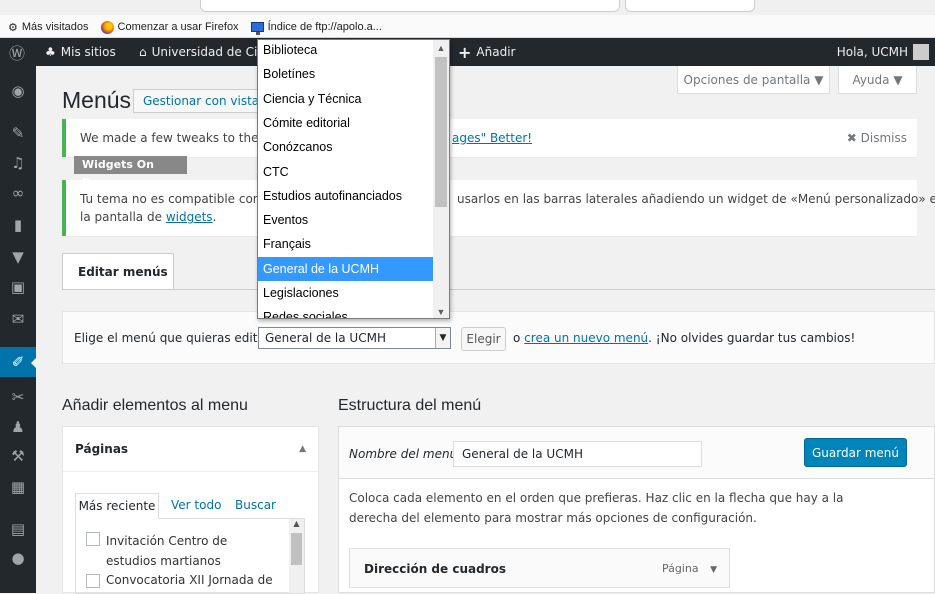 The image size is (935, 594). What do you see at coordinates (346, 268) in the screenshot?
I see `dropdown-option: General de la UCMH` at bounding box center [346, 268].